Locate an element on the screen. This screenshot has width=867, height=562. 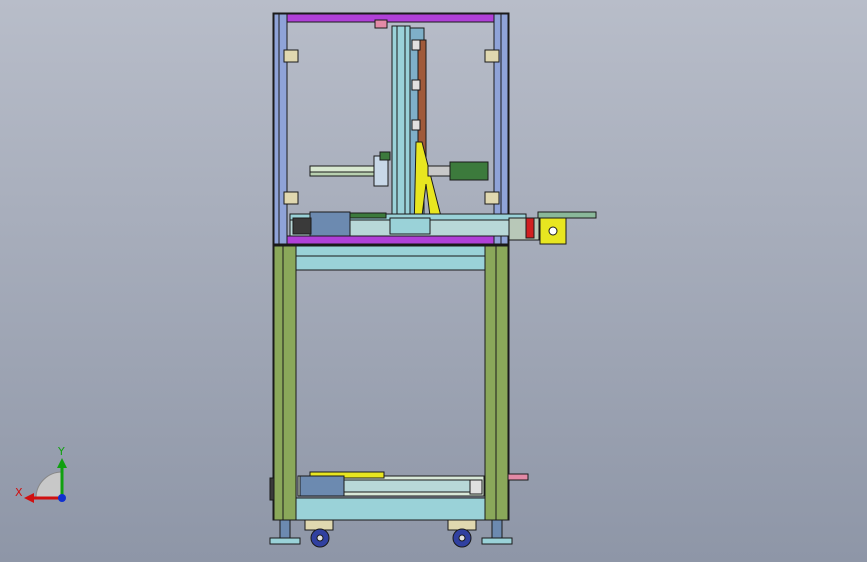
bottom-rail is located at coordinates (391, 484).